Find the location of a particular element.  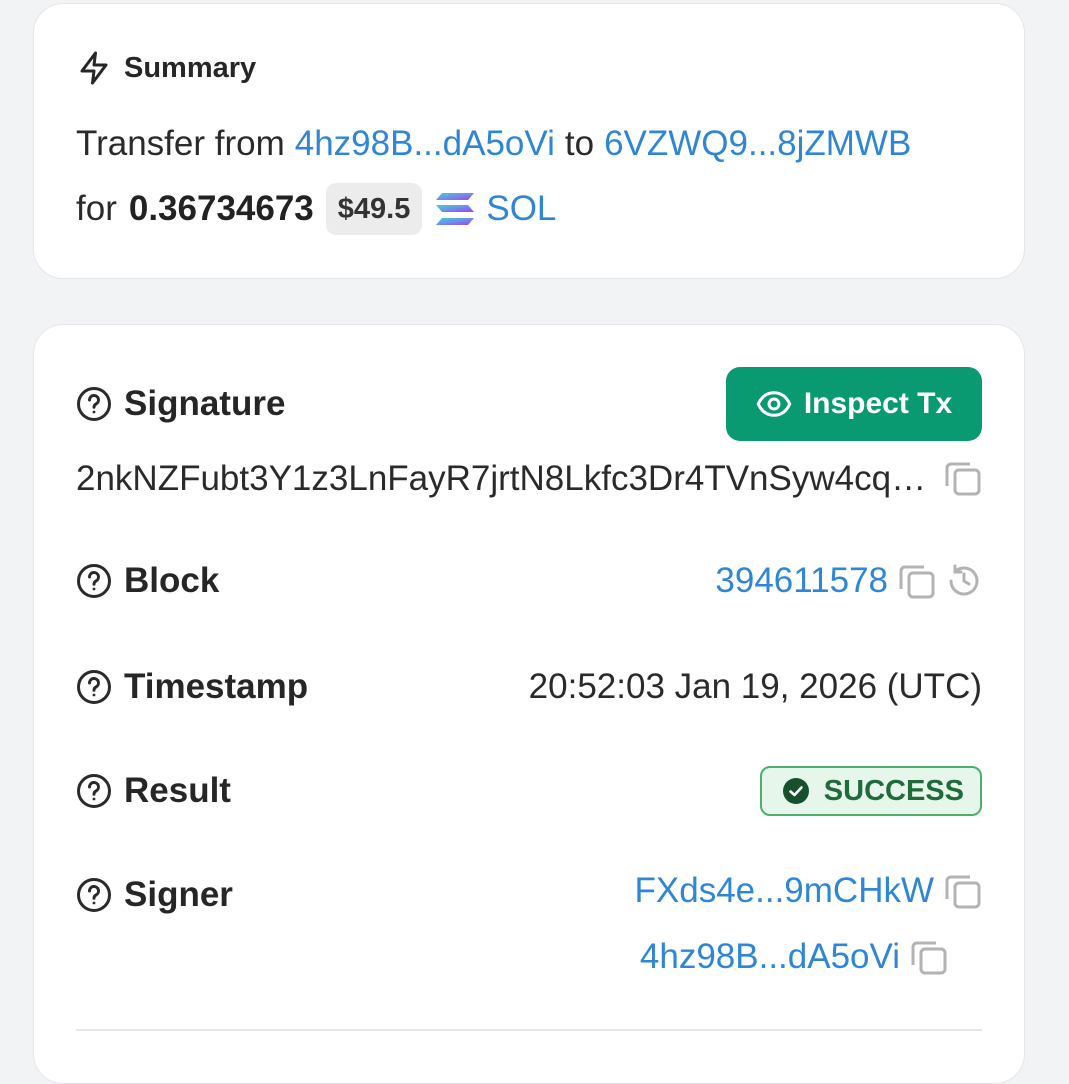

to-address-link: 6VZWQ9...8jZMWB is located at coordinates (757, 144).